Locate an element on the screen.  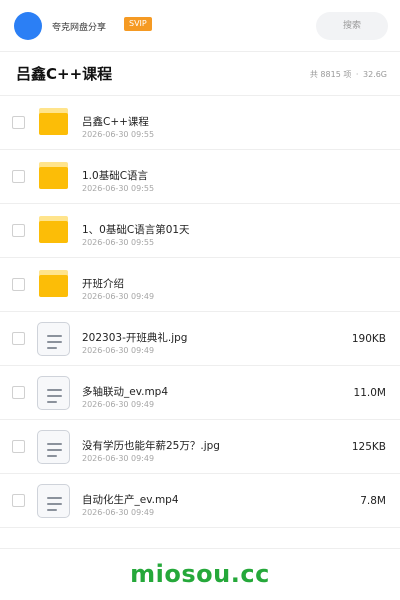
list-item: 自动化生产_ev.mp4 2026-06-30 09:49 7.8M is located at coordinates (200, 501).